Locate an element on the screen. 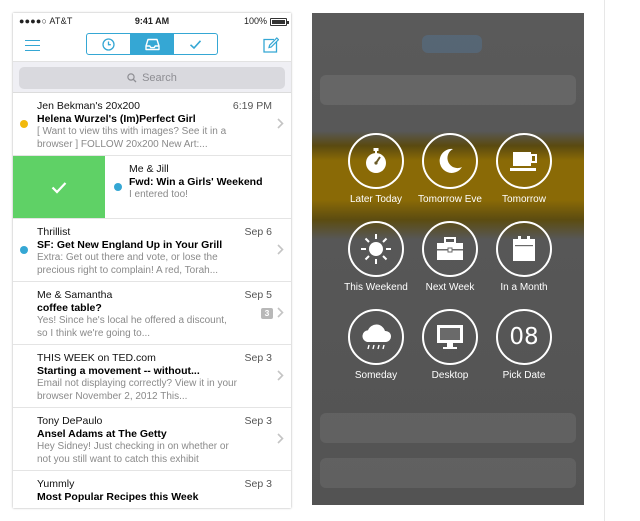 The image size is (640, 521). tab-done is located at coordinates (195, 44).